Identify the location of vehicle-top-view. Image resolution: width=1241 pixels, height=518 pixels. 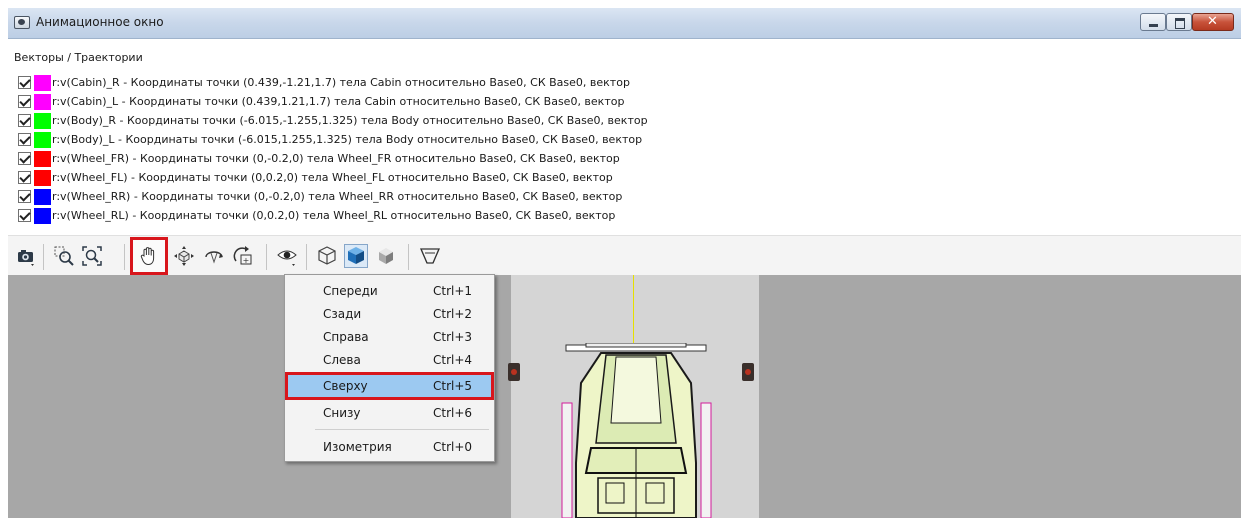
(636, 430).